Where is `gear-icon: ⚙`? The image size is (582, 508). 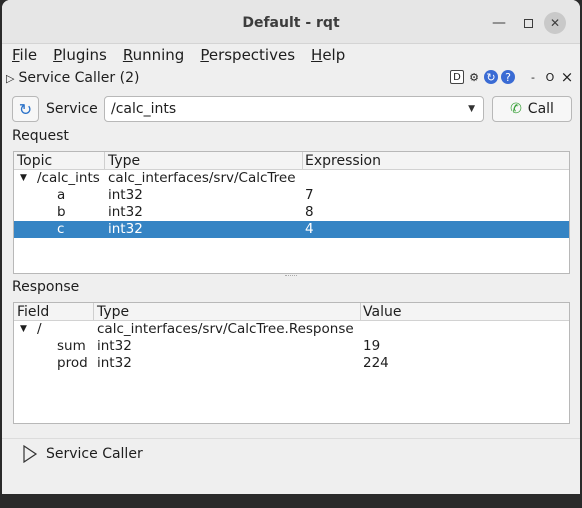
gear-icon: ⚙ is located at coordinates (474, 77).